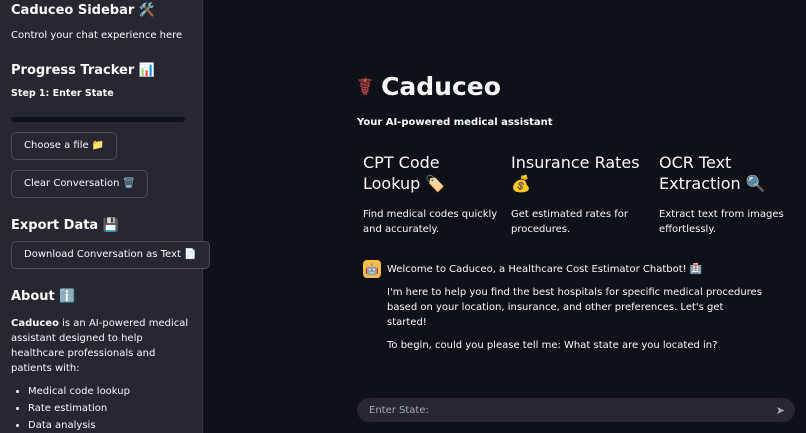 This screenshot has width=806, height=433. What do you see at coordinates (110, 255) in the screenshot?
I see `download-conversation-button: Download Conversation as Text 📄` at bounding box center [110, 255].